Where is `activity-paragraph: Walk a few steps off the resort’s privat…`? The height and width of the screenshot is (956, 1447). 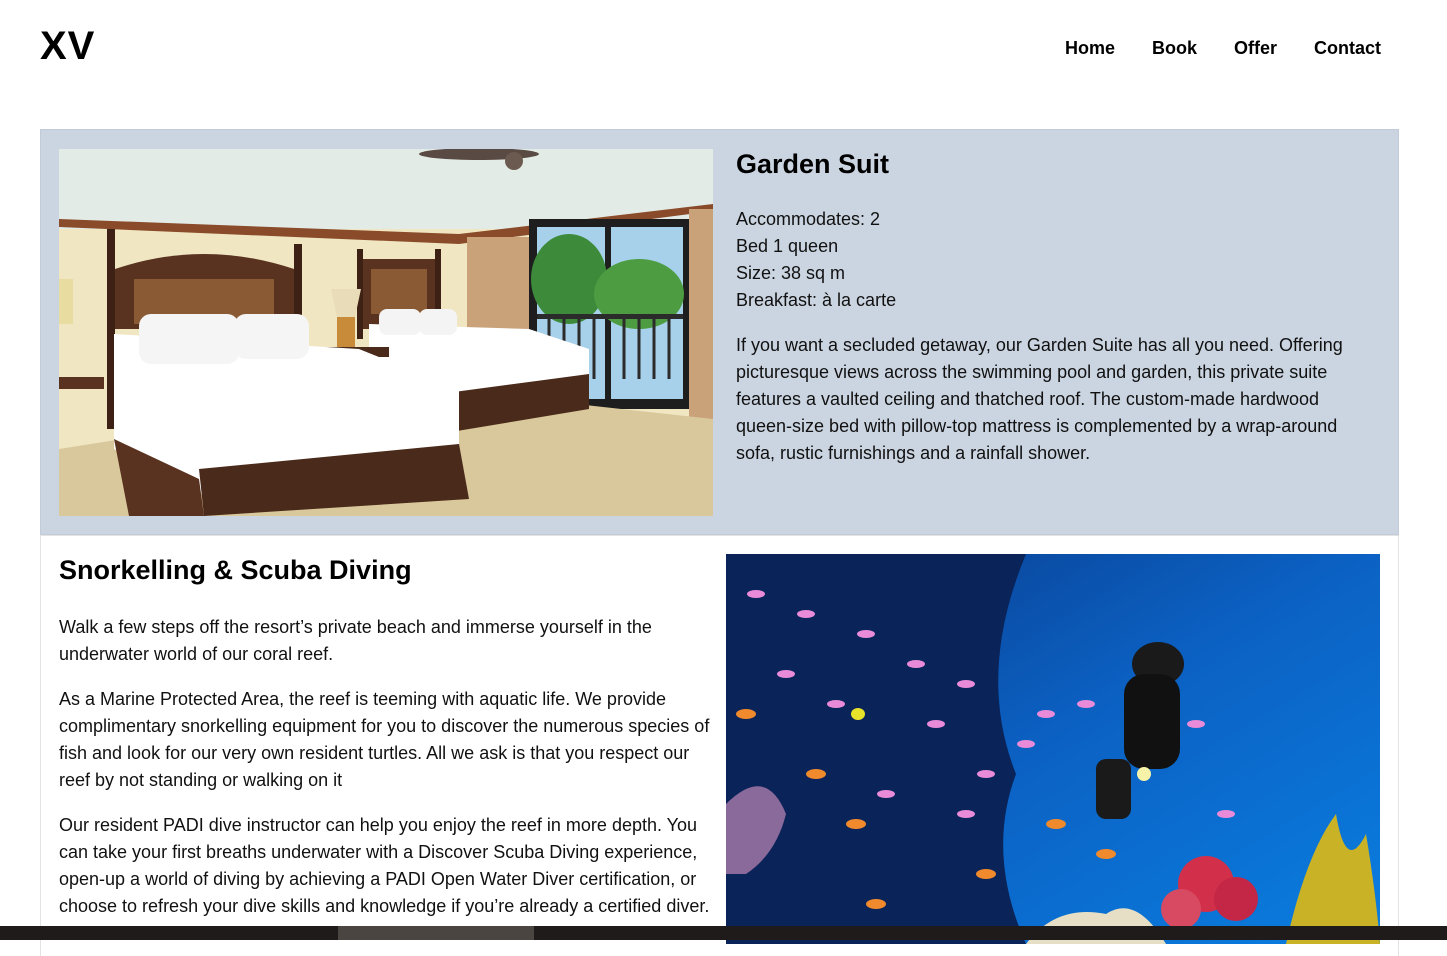 activity-paragraph: Walk a few steps off the resort’s privat… is located at coordinates (355, 640).